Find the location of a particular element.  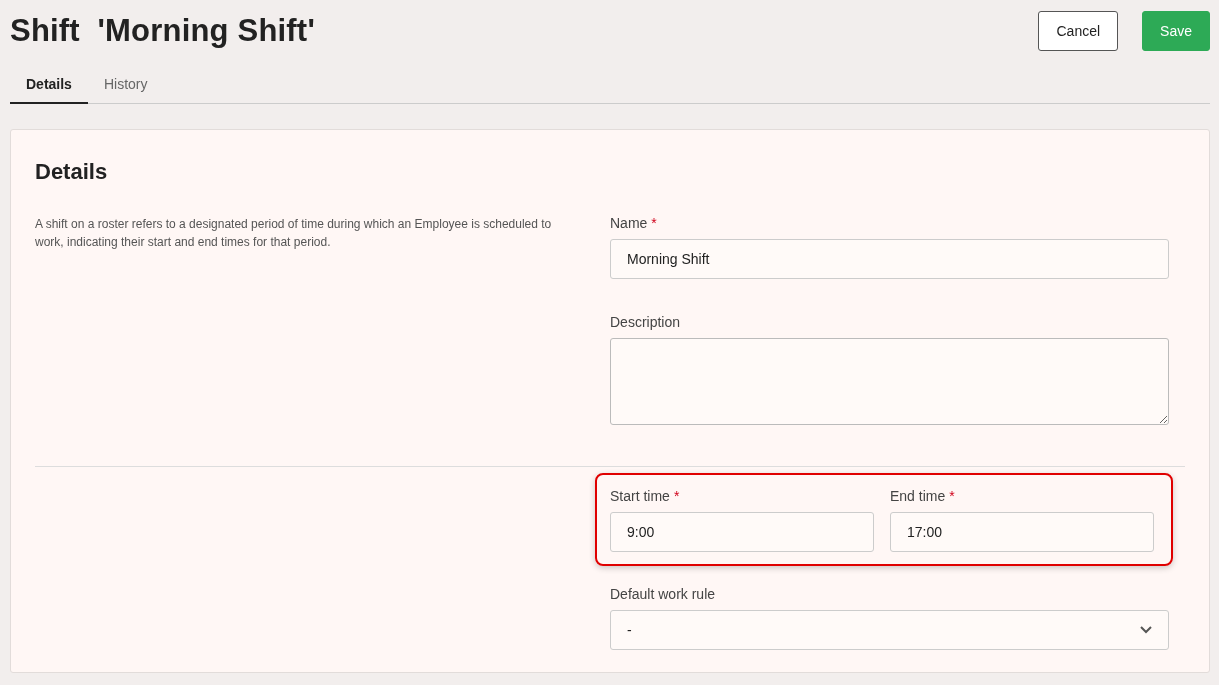

section-description: A shift on a roster refers to a designated period of time during which an Employee is scheduled to work, indicating their start and end times for that period. is located at coordinates (294, 233).